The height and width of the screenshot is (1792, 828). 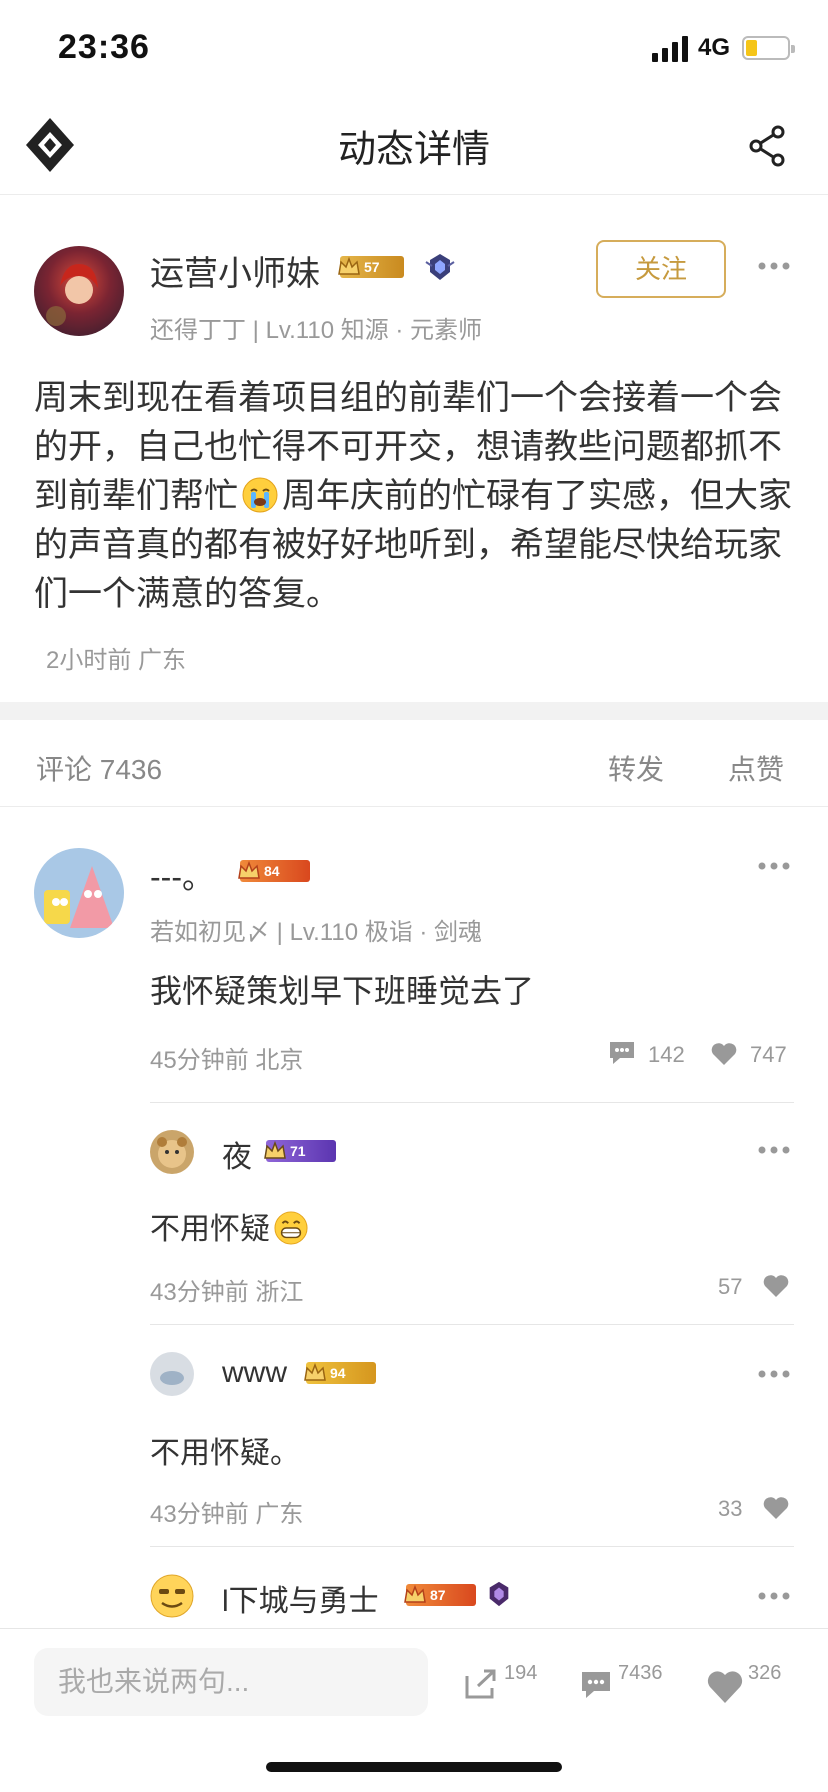 What do you see at coordinates (182, 875) in the screenshot?
I see `comment-author-name: ---。` at bounding box center [182, 875].